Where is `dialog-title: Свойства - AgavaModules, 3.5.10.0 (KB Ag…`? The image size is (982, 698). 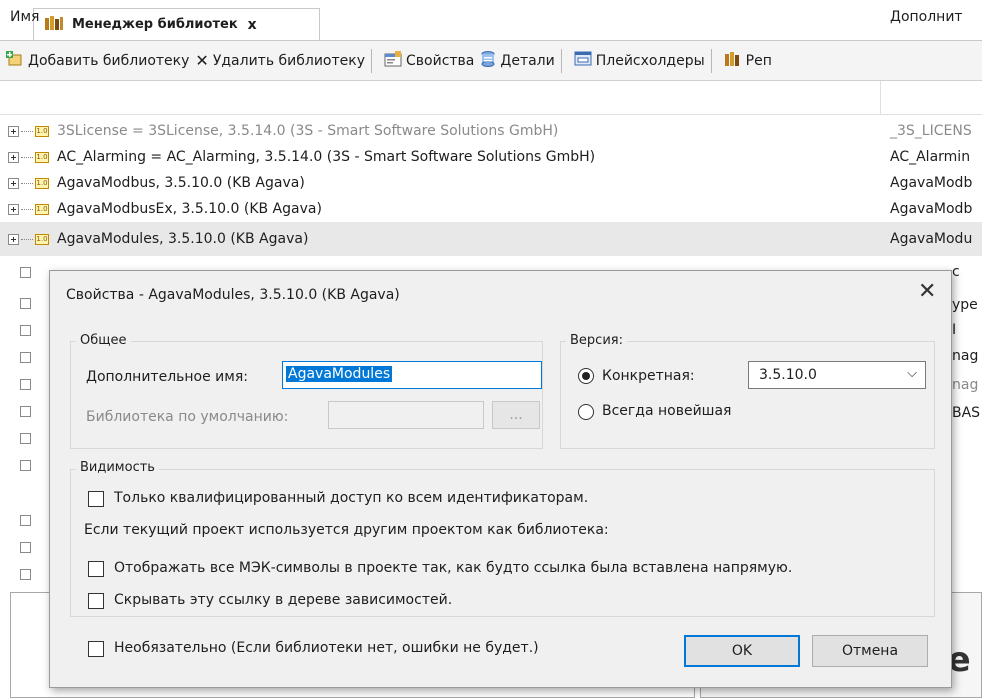 dialog-title: Свойства - AgavaModules, 3.5.10.0 (KB Ag… is located at coordinates (233, 295).